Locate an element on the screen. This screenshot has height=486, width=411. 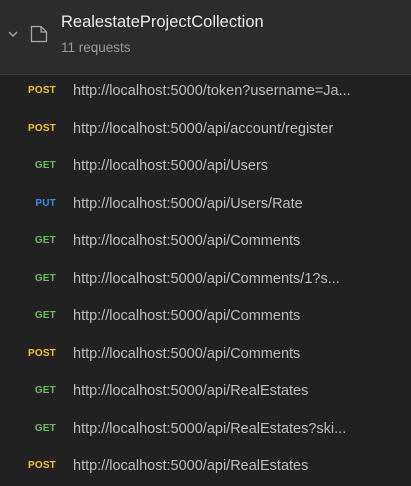
request-item: POST http://localhost:5000/api/Comments is located at coordinates (205, 355).